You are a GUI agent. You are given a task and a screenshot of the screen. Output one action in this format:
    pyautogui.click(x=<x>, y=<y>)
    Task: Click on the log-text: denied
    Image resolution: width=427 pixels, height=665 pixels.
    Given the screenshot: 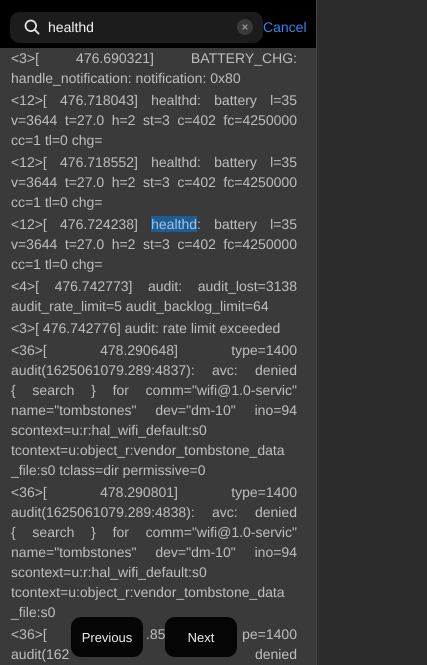 What is the action you would take?
    pyautogui.click(x=275, y=654)
    